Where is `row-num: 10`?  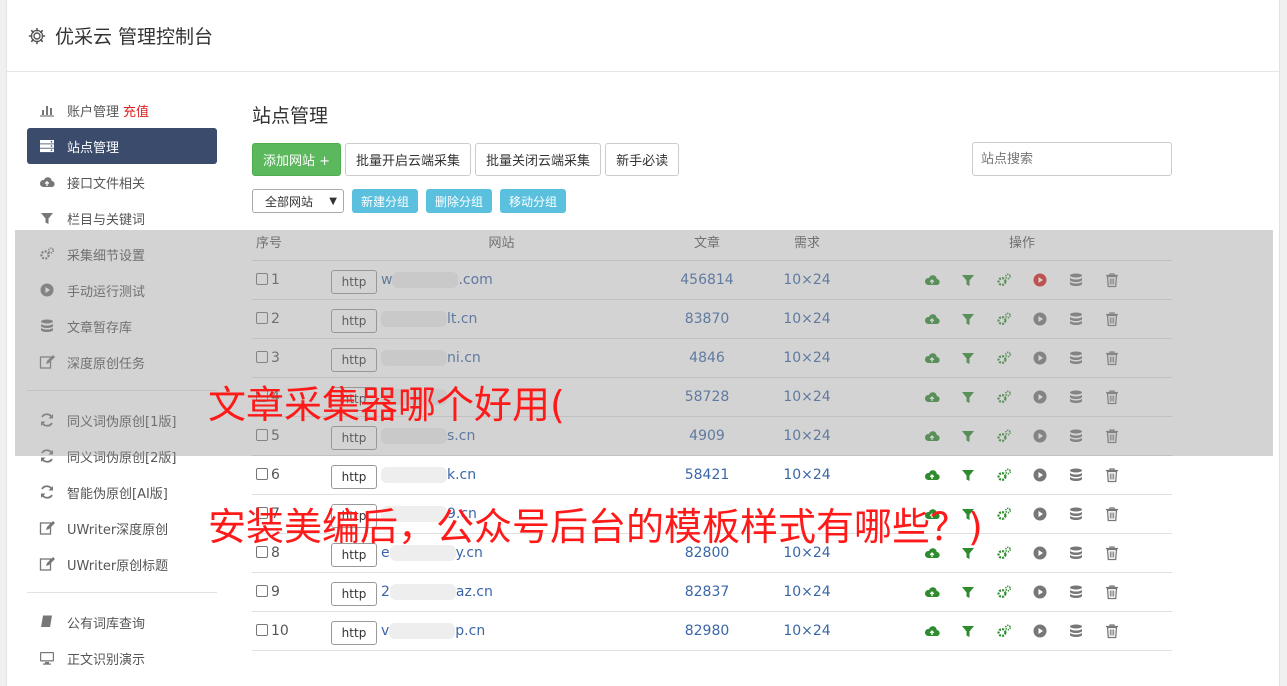 row-num: 10 is located at coordinates (280, 630).